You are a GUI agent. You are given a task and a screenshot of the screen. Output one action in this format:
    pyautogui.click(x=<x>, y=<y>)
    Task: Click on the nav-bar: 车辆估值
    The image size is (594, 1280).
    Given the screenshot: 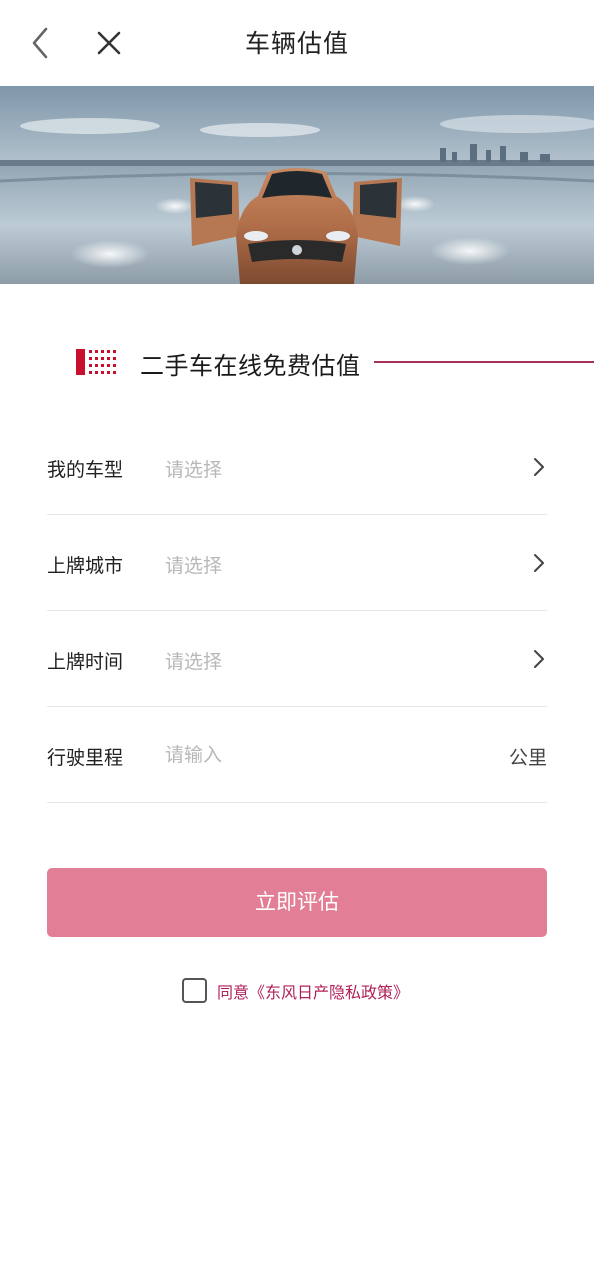 What is the action you would take?
    pyautogui.click(x=297, y=43)
    